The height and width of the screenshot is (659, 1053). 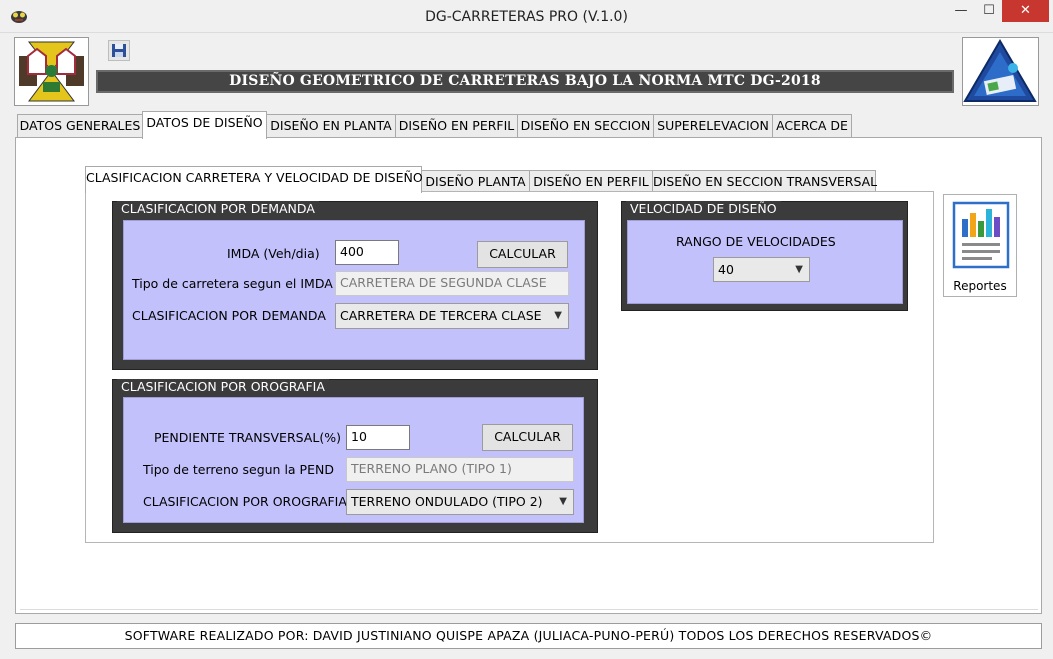 I want to click on tab-datos-generales: DATOS GENERALES, so click(x=80, y=125).